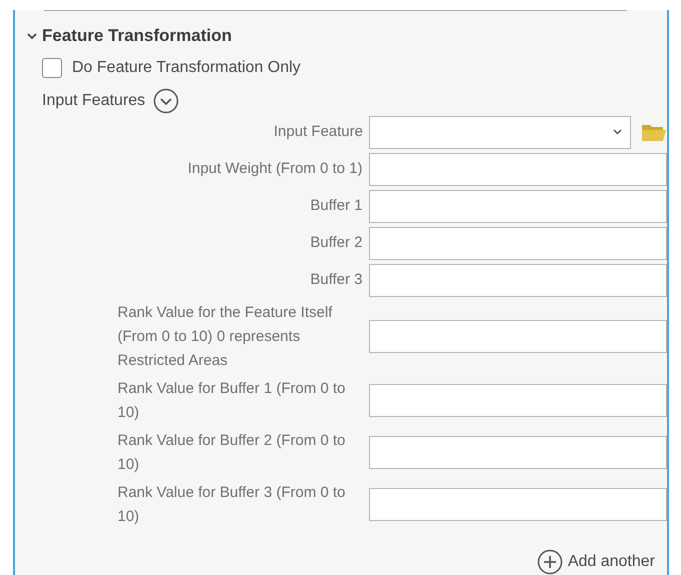 This screenshot has width=681, height=575. Describe the element at coordinates (52, 68) in the screenshot. I see `checkbox` at that location.